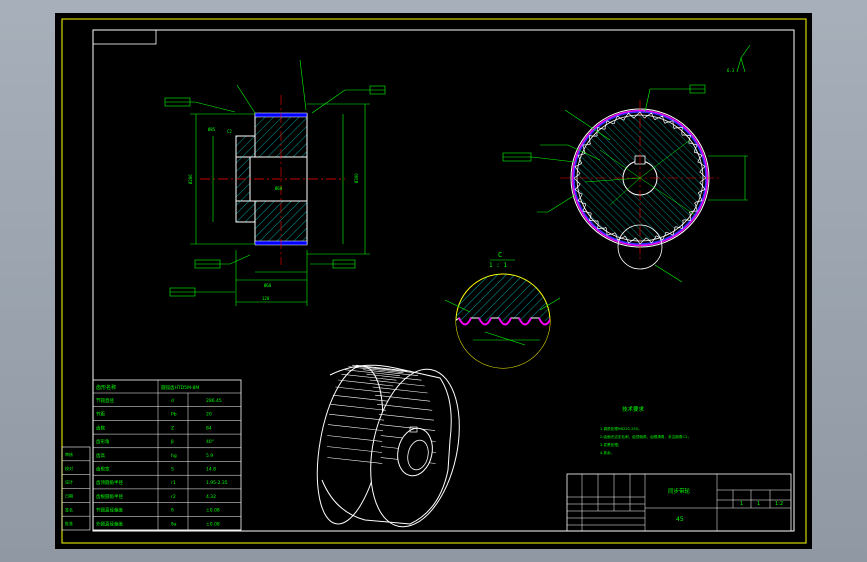  Describe the element at coordinates (731, 70) in the screenshot. I see `svg-text: 6.3` at that location.